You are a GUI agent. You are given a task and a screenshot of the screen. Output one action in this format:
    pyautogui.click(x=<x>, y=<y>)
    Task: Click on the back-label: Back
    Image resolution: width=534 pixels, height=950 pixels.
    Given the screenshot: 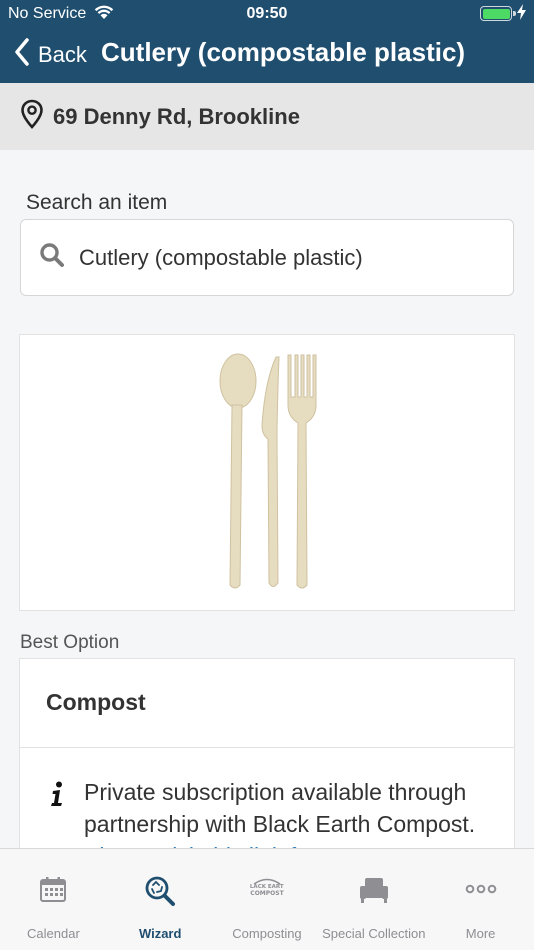 What is the action you would take?
    pyautogui.click(x=62, y=54)
    